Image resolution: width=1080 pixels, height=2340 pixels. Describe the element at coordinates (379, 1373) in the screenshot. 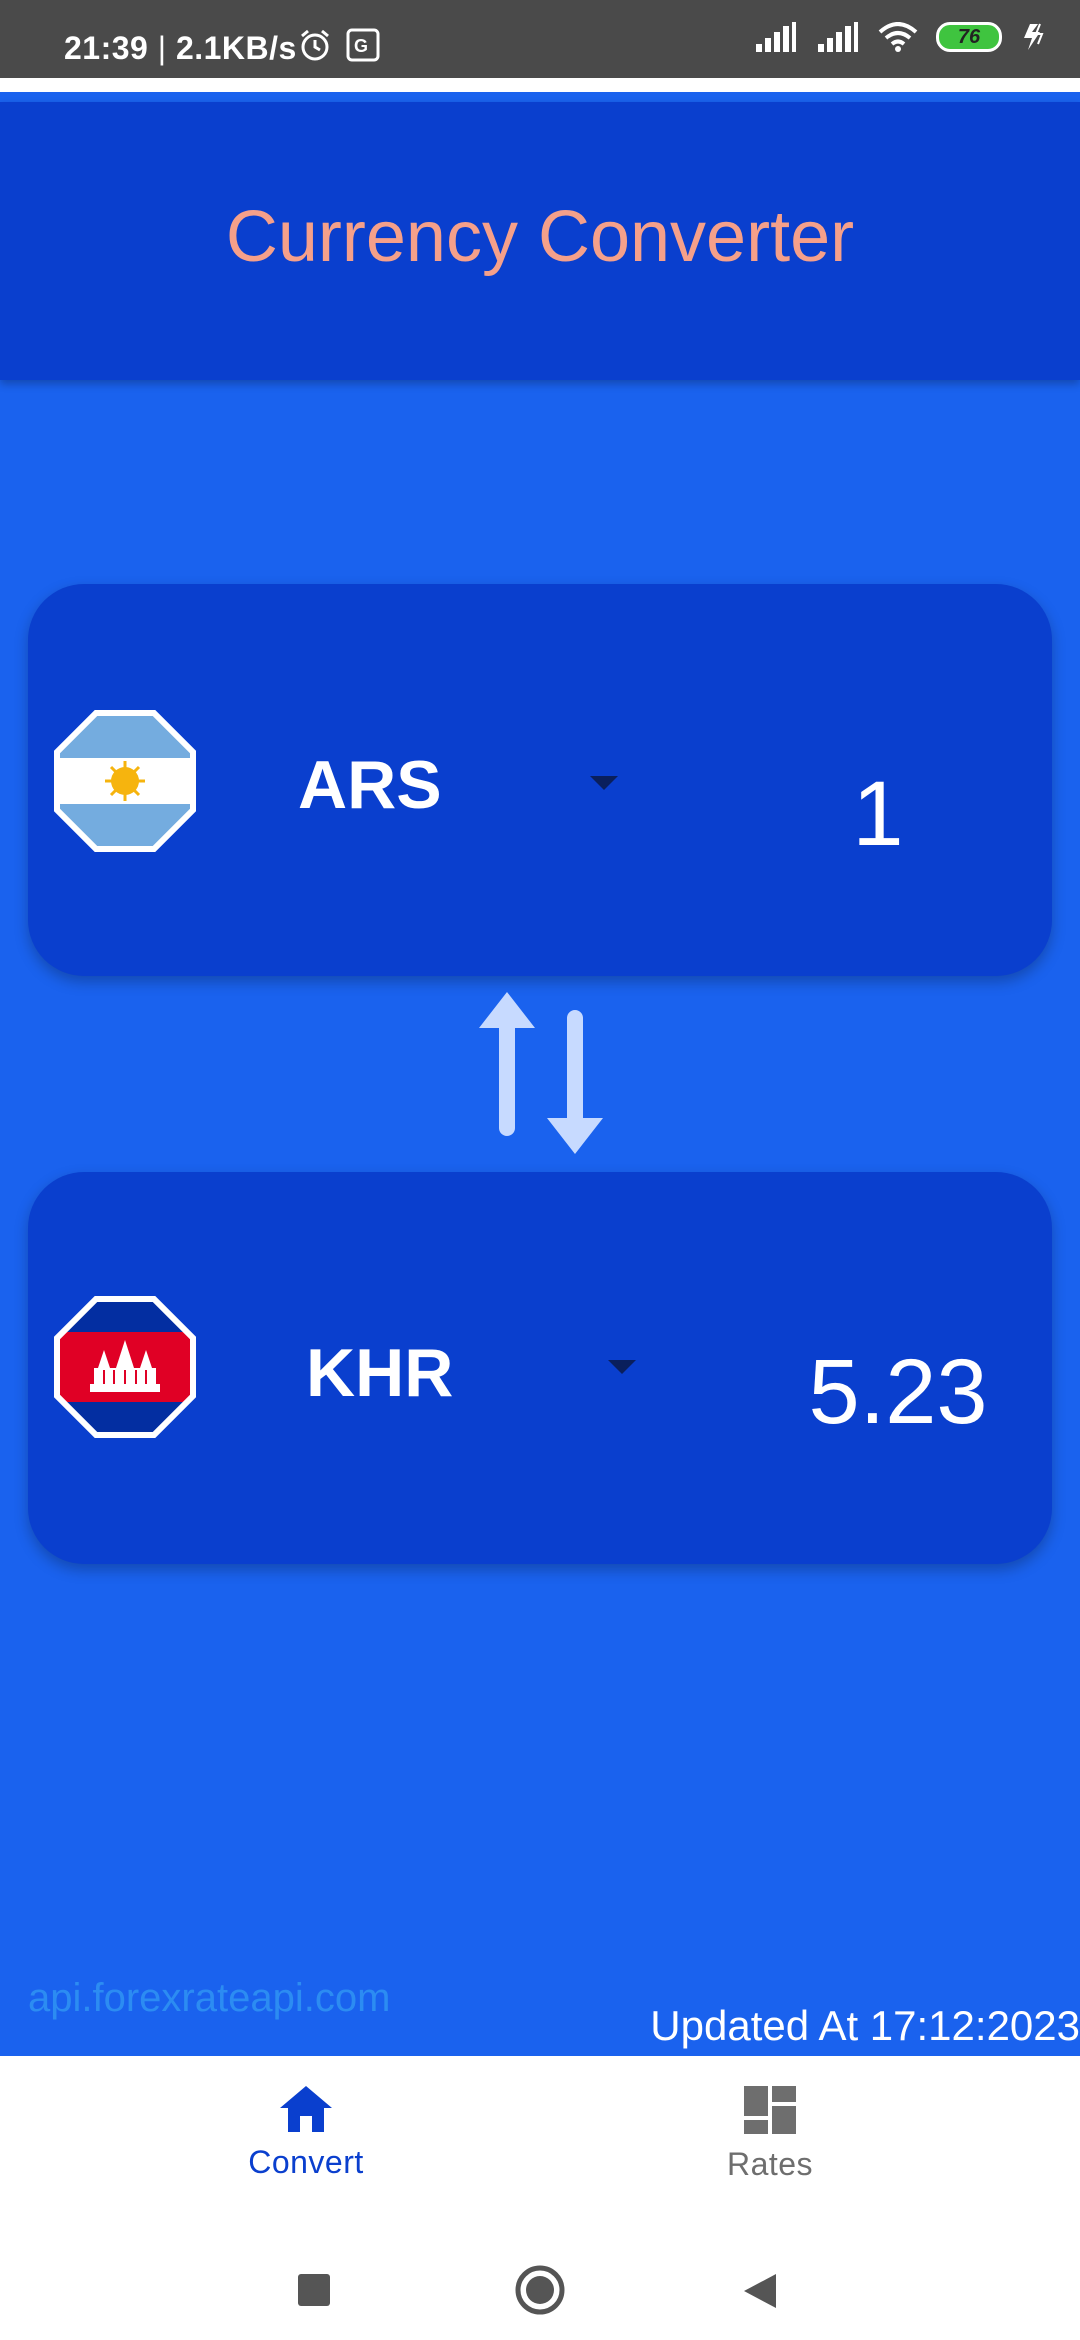

I see `to-currency-code: KHR` at that location.